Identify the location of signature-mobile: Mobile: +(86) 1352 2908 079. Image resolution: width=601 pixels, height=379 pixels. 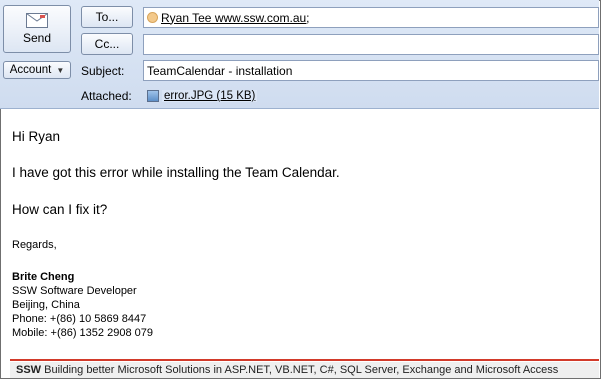
(82, 333).